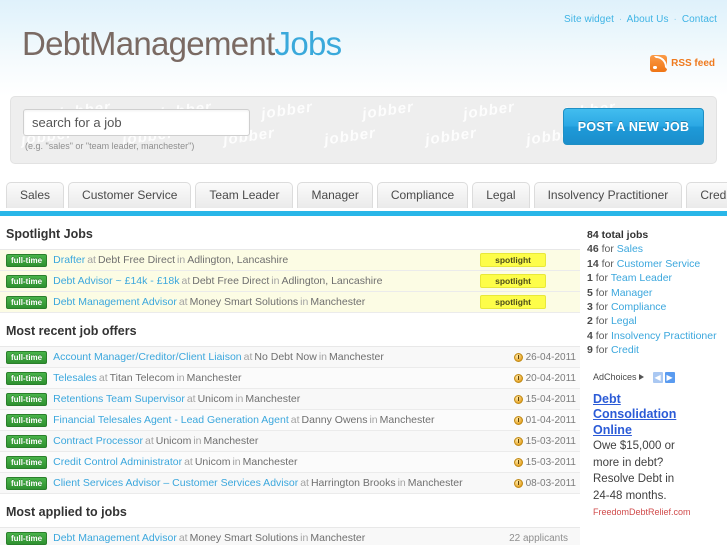 The image size is (727, 545). I want to click on ad-copy-line-1: Owe $15,000 or, so click(634, 446).